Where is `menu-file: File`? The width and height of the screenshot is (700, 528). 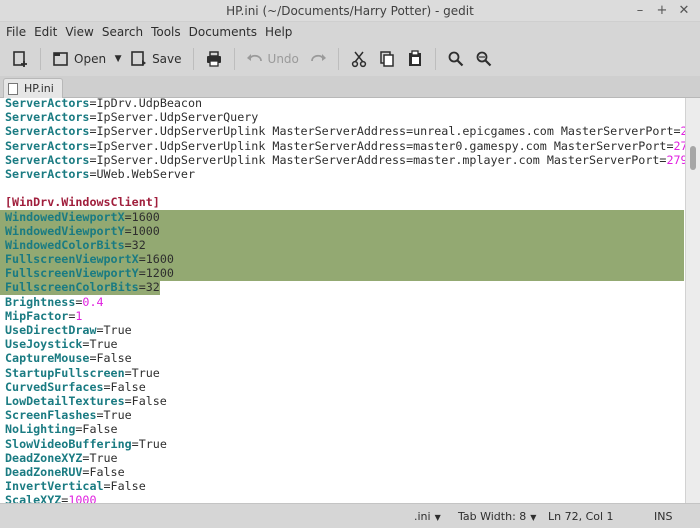
menu-file: File is located at coordinates (16, 32).